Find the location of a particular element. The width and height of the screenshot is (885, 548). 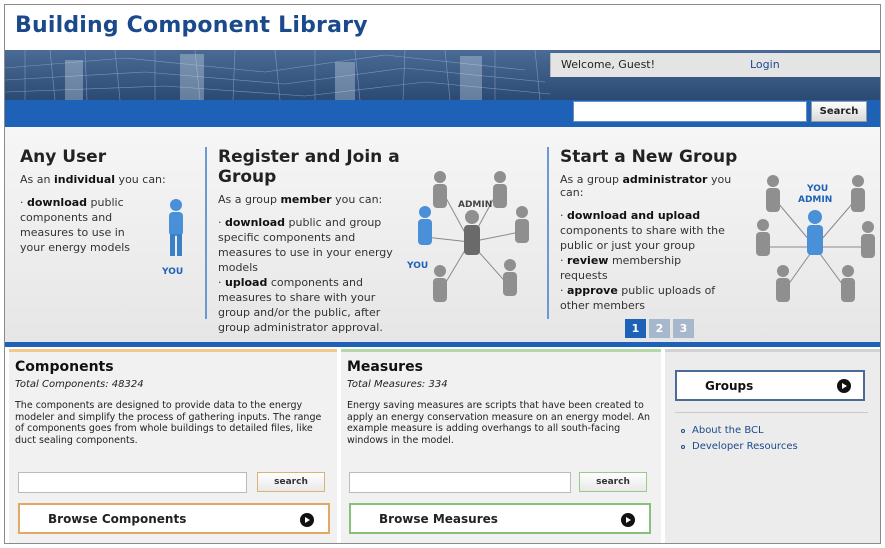

hero-bottom-bar is located at coordinates (442, 344).